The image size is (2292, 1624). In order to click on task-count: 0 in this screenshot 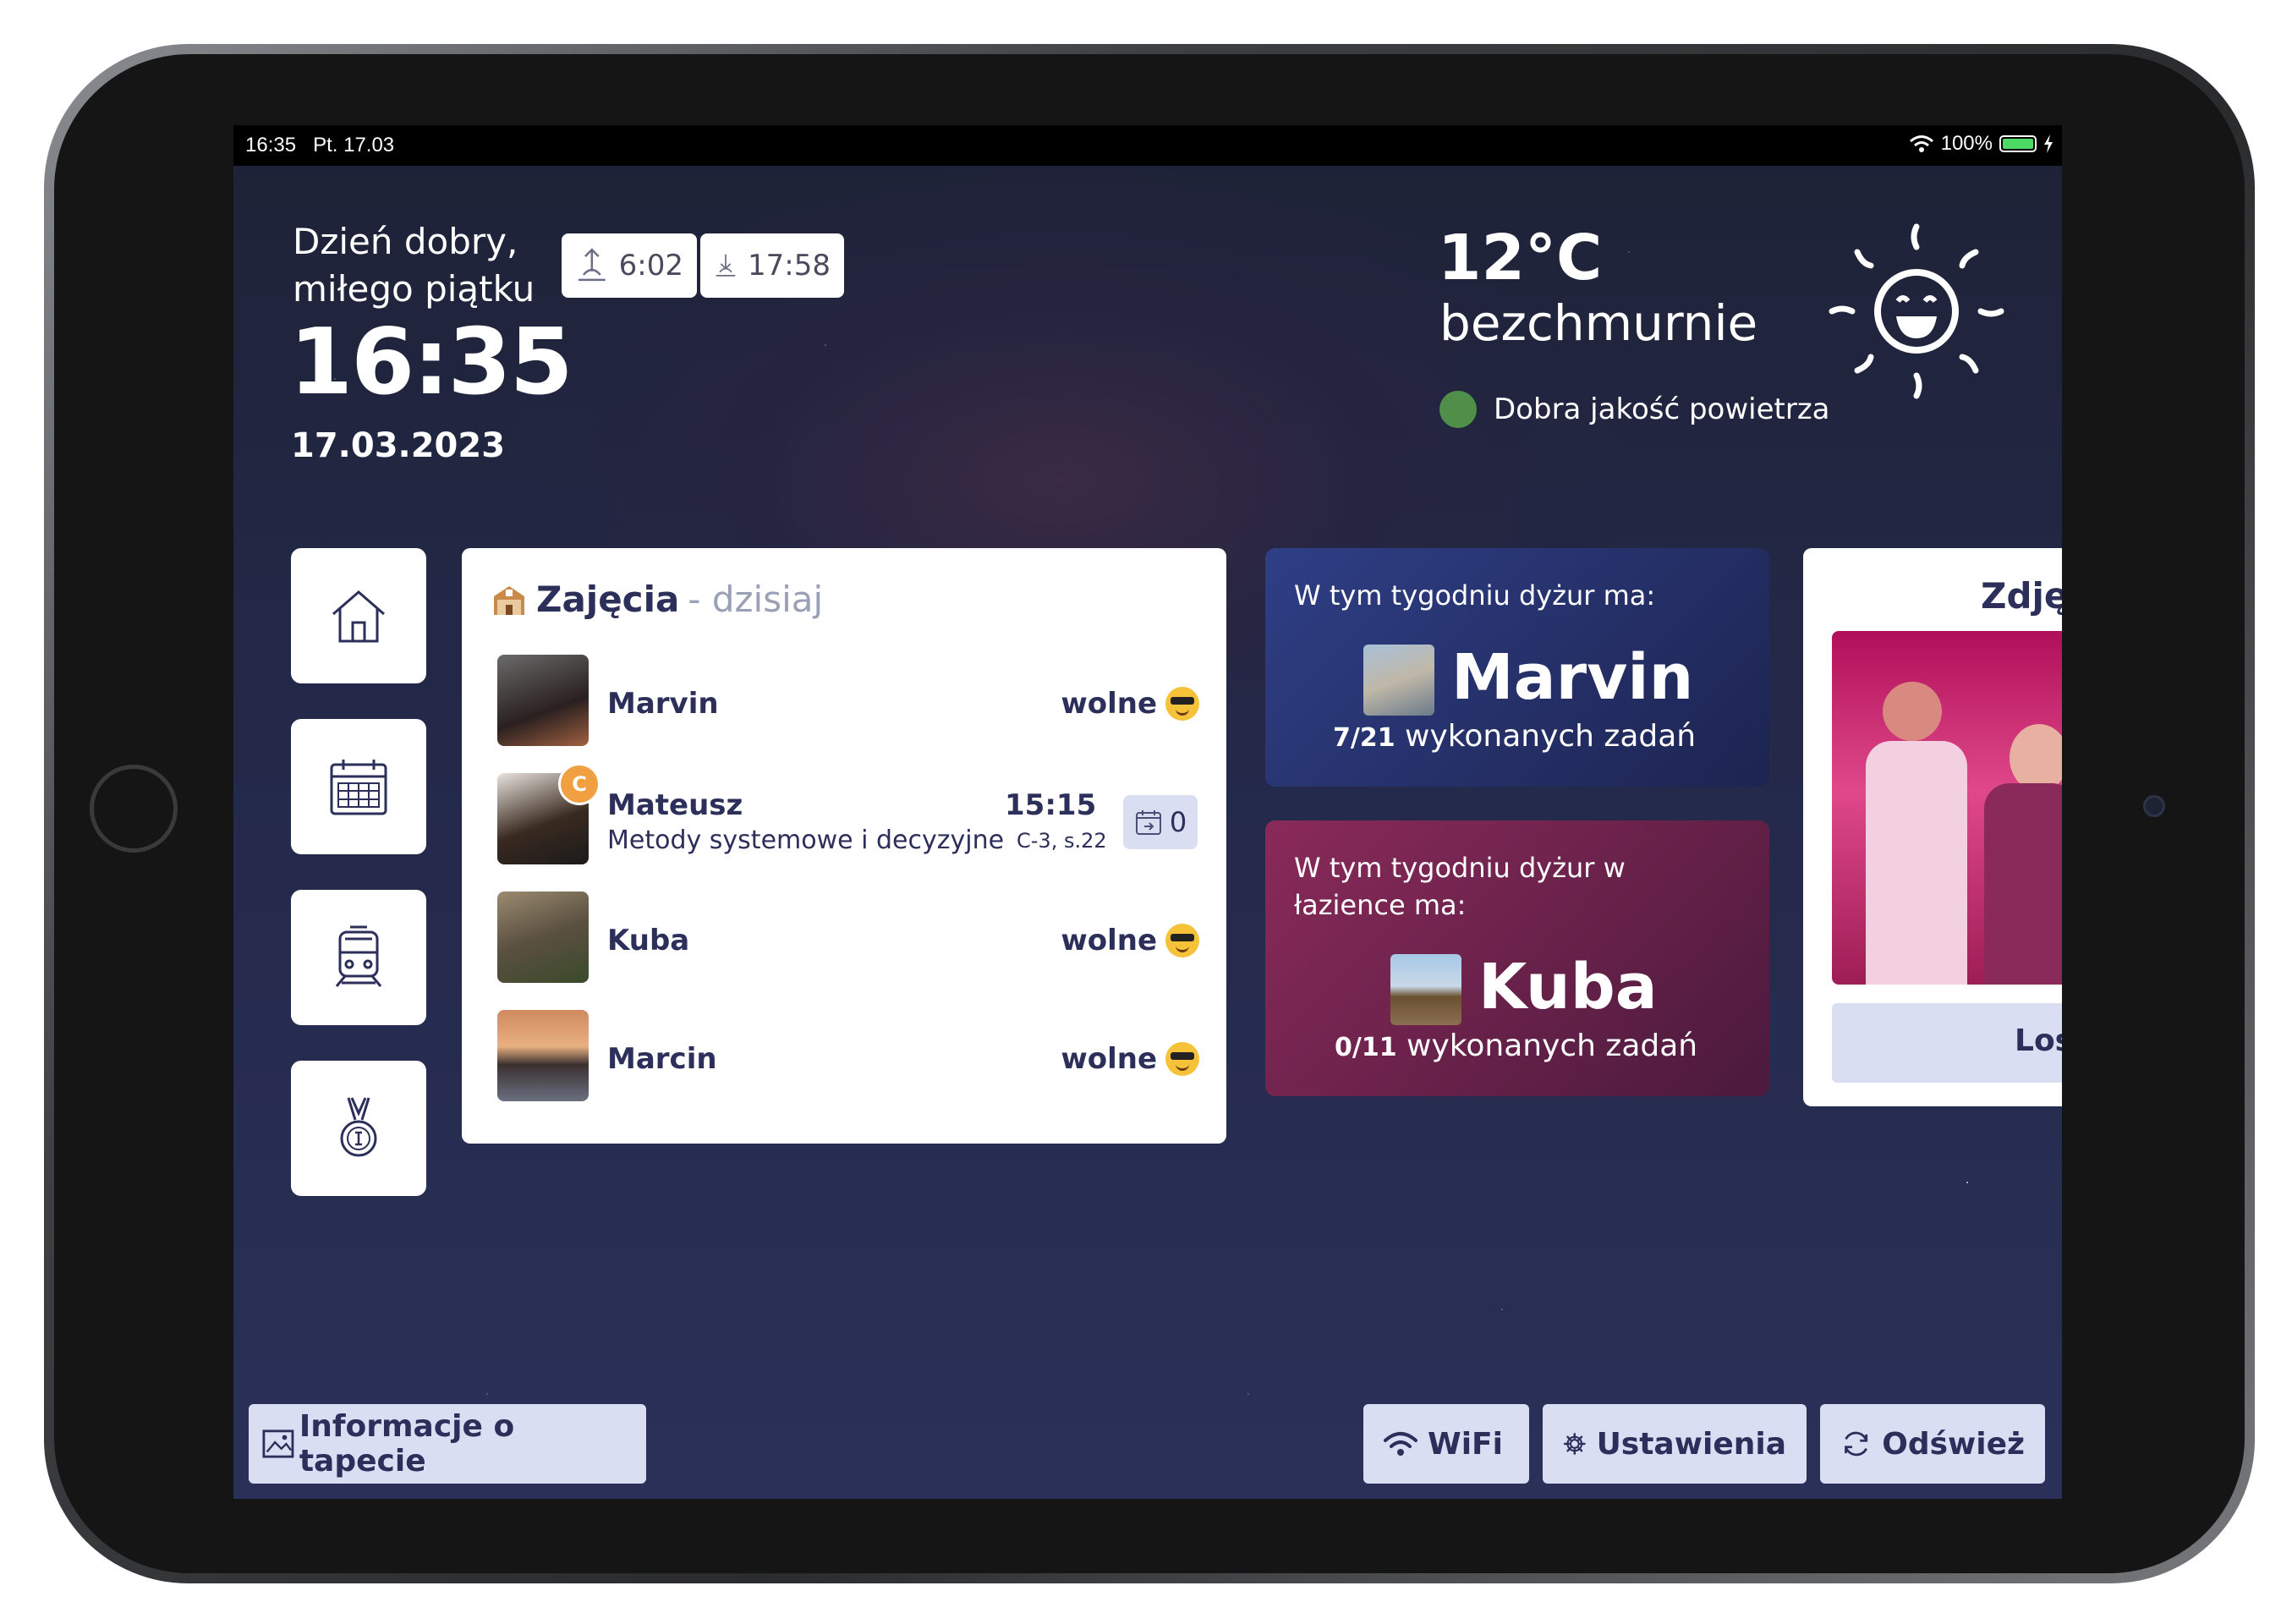, I will do `click(1178, 822)`.